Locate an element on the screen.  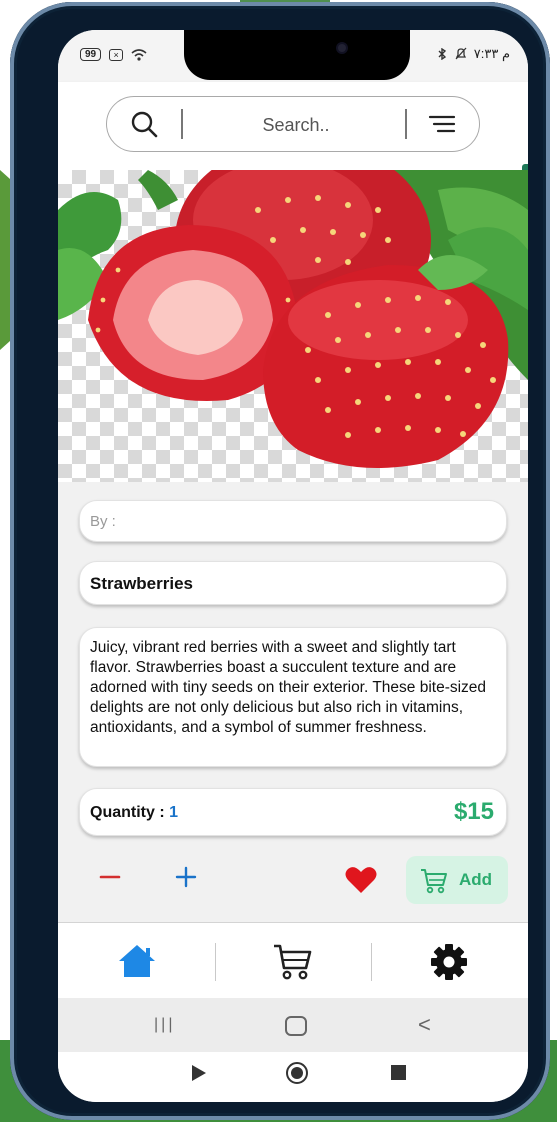
record-icon is located at coordinates (297, 1073).